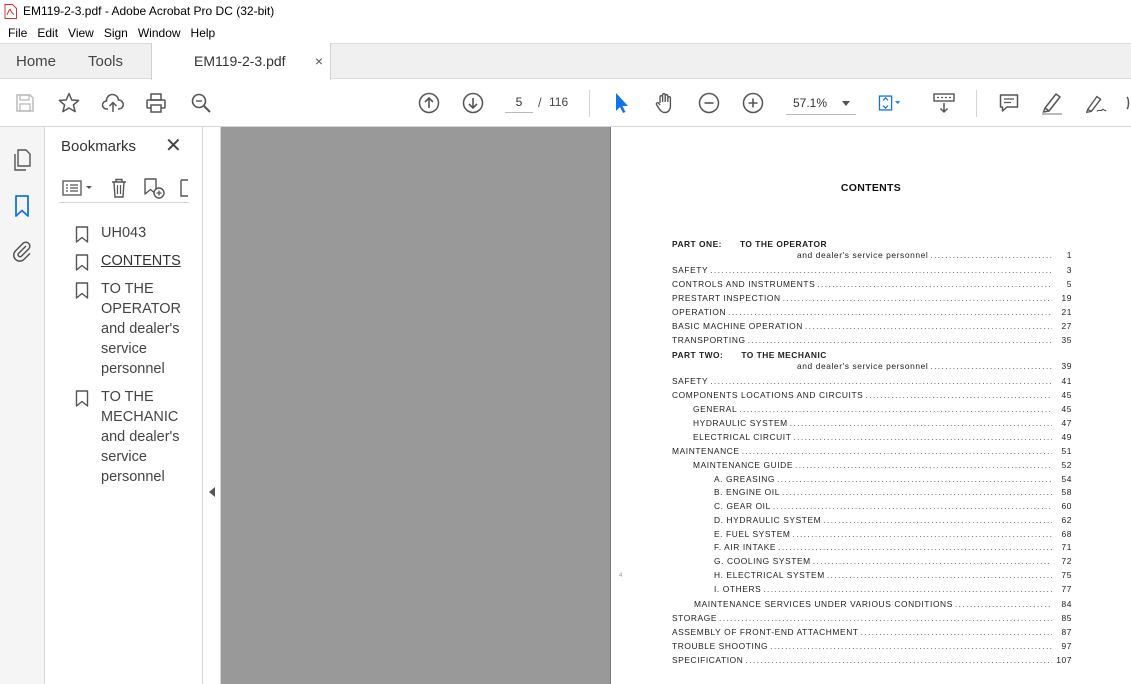  What do you see at coordinates (319, 61) in the screenshot?
I see `close-tab-button: ×` at bounding box center [319, 61].